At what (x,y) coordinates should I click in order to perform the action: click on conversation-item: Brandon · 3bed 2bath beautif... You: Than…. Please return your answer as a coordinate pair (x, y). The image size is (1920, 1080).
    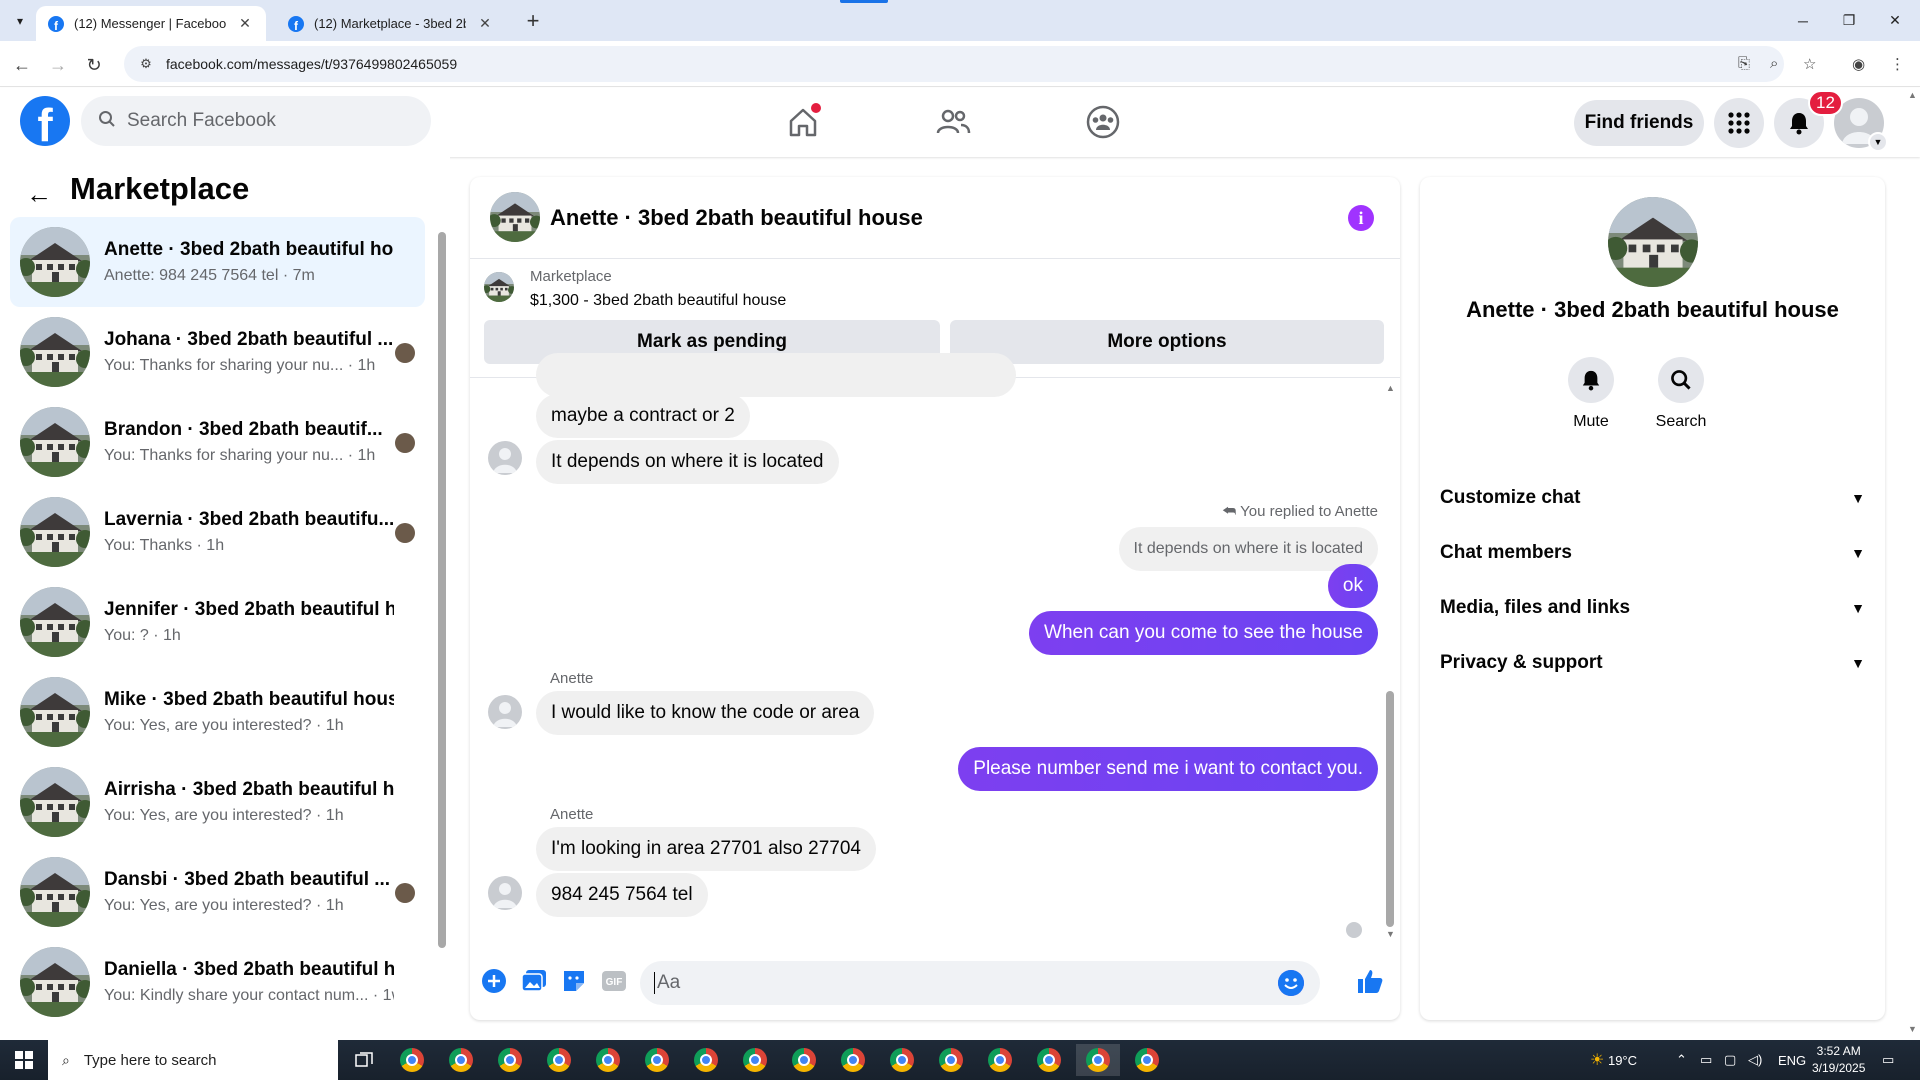
    Looking at the image, I should click on (217, 442).